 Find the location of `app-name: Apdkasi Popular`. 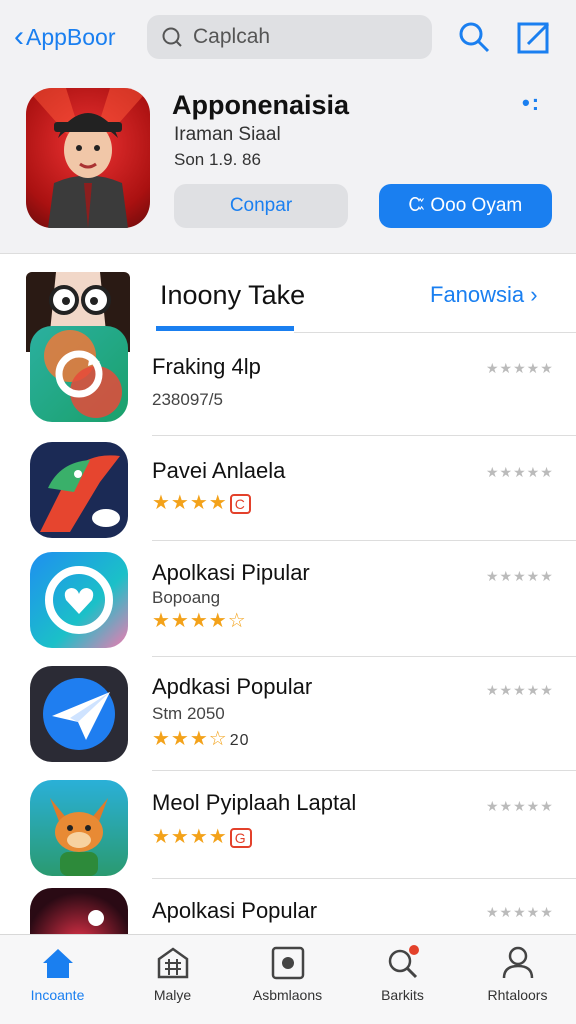

app-name: Apdkasi Popular is located at coordinates (232, 686).